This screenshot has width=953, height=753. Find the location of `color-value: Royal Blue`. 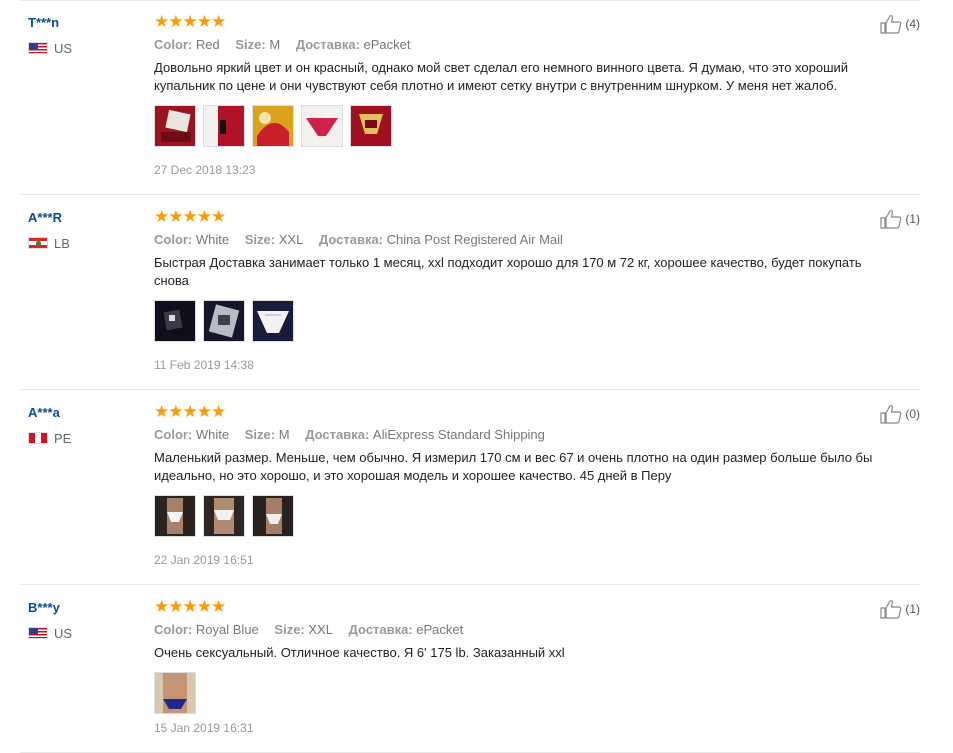

color-value: Royal Blue is located at coordinates (227, 629).